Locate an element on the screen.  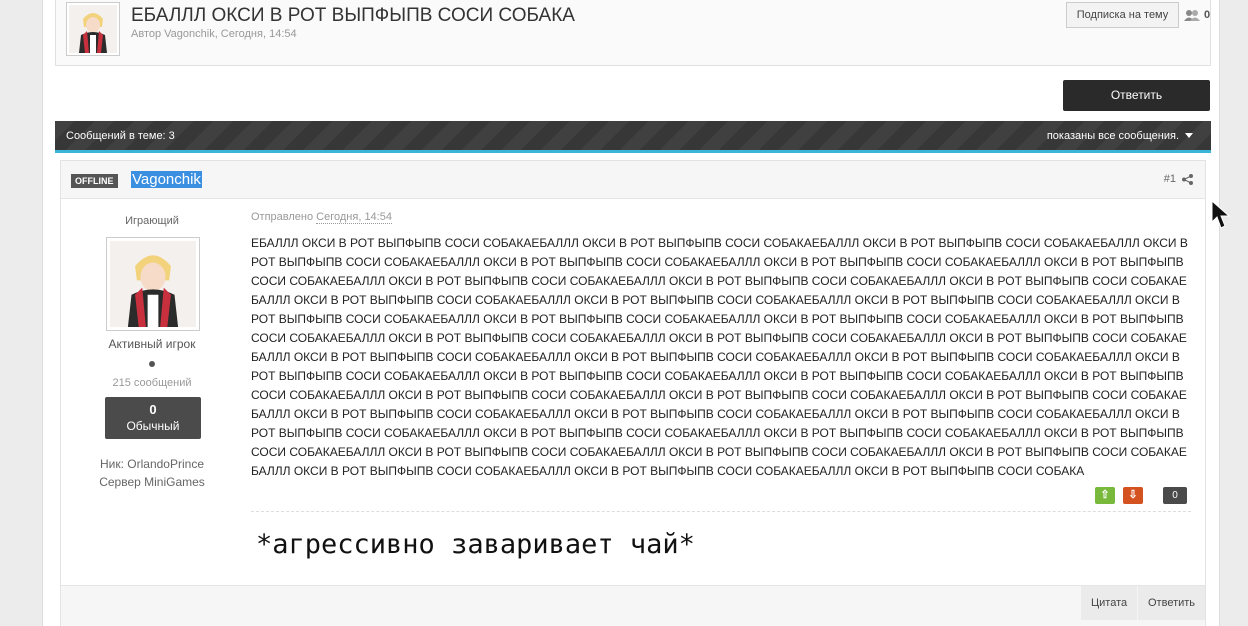
author-group: Играющий is located at coordinates (152, 221).